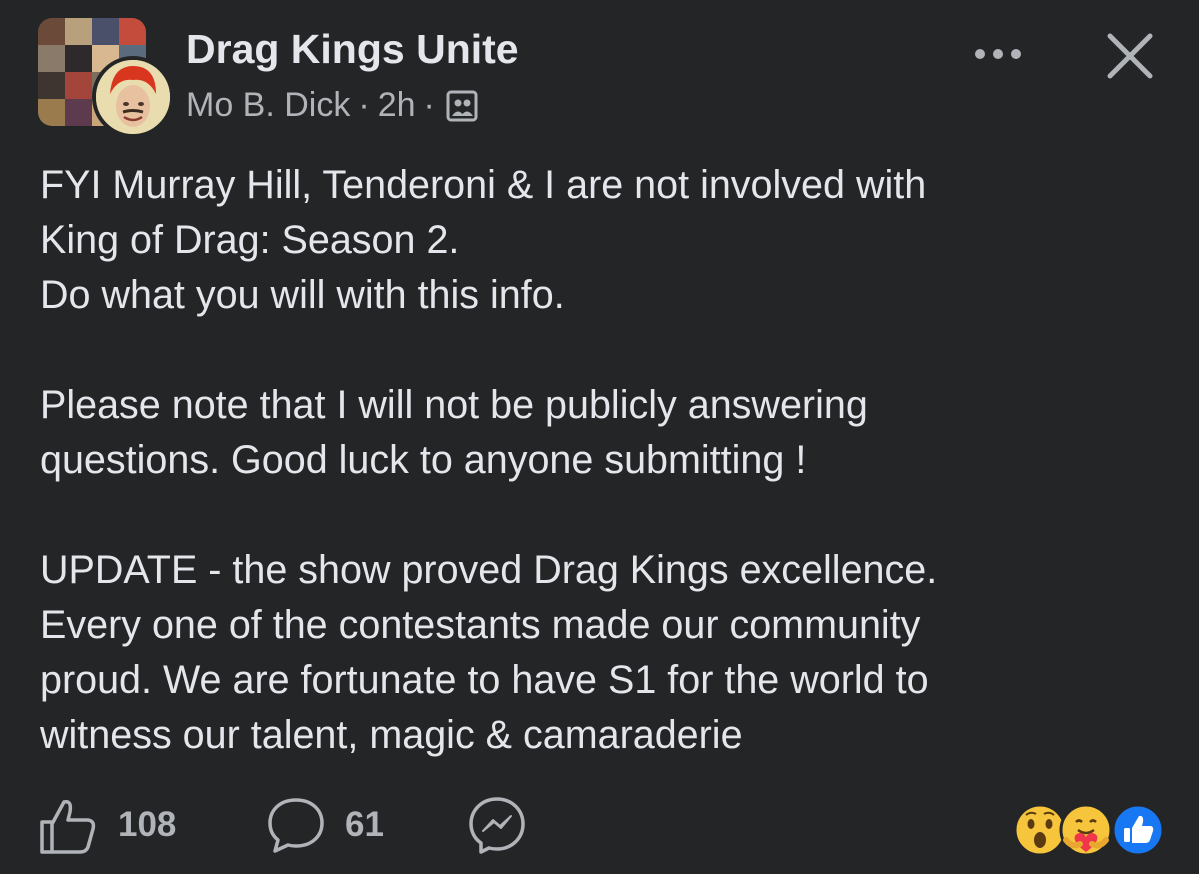 The width and height of the screenshot is (1199, 874). I want to click on group-members-icon, so click(462, 106).